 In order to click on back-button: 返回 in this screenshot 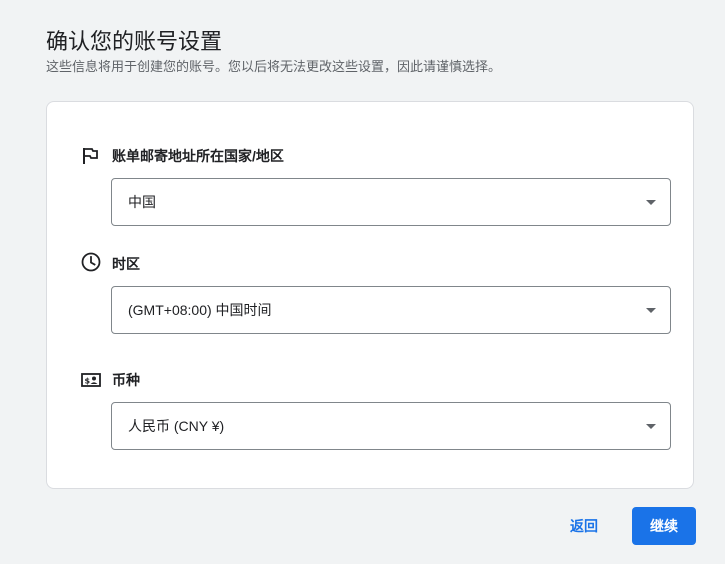, I will do `click(584, 526)`.